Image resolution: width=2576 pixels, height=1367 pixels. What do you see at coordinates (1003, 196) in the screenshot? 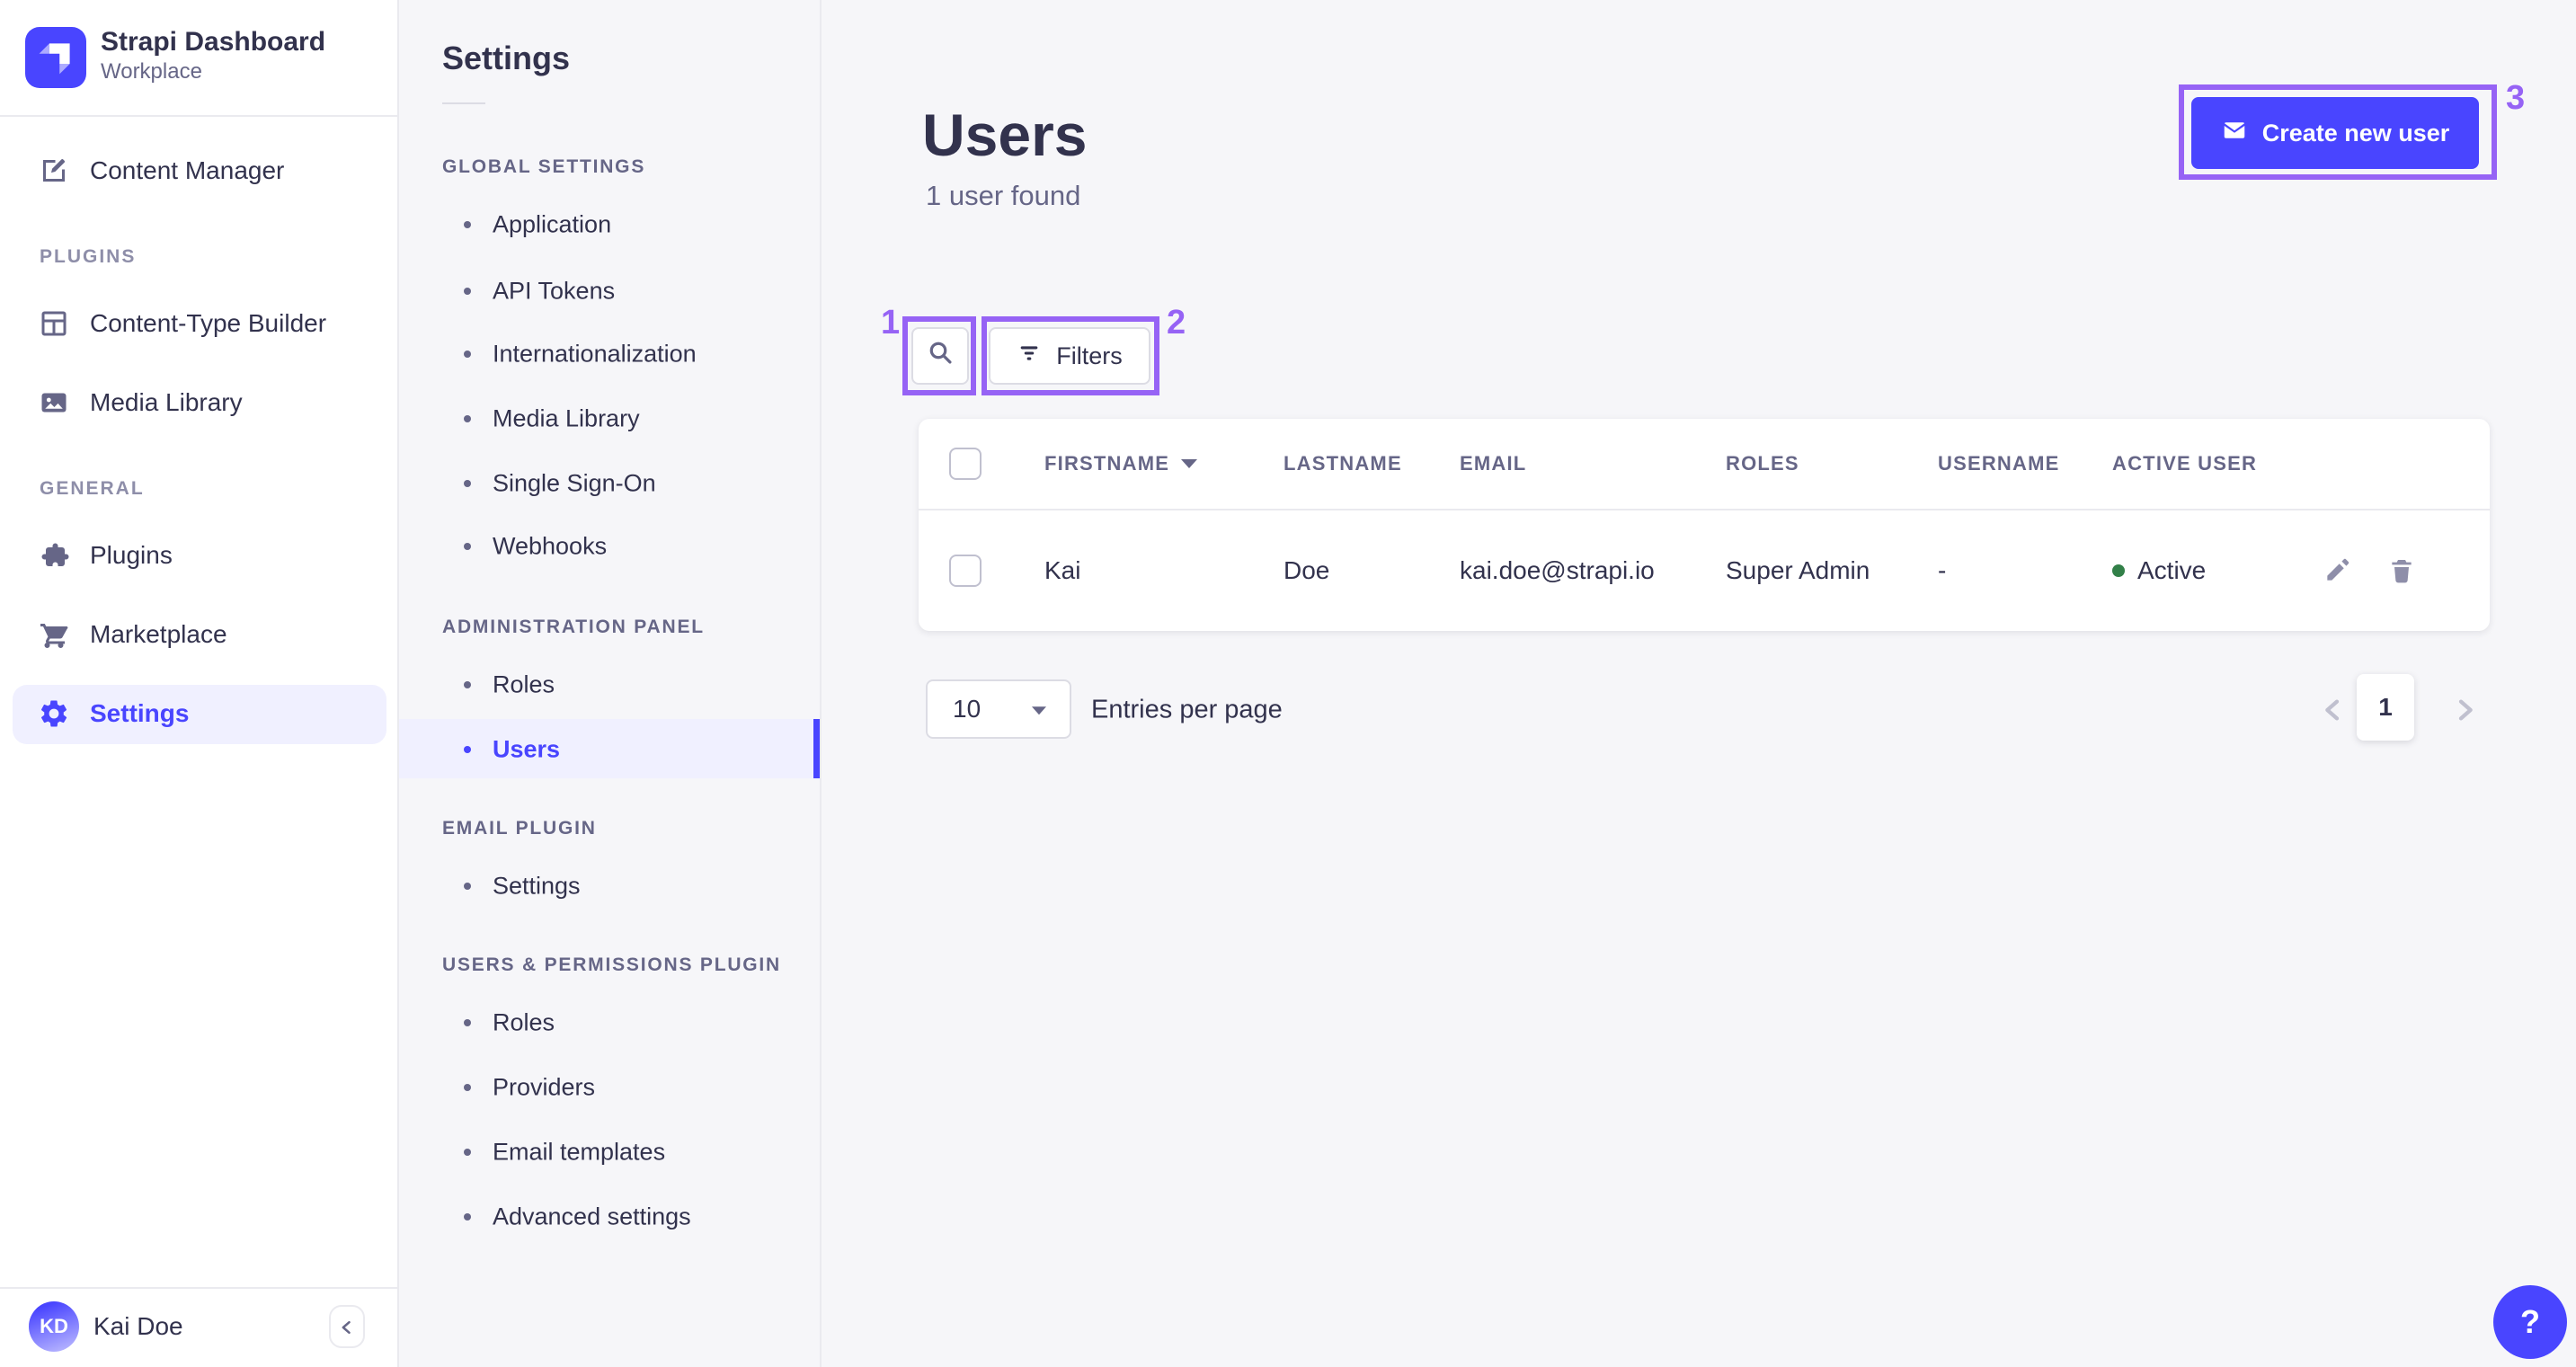
I see `page-subtitle: 1 user found` at bounding box center [1003, 196].